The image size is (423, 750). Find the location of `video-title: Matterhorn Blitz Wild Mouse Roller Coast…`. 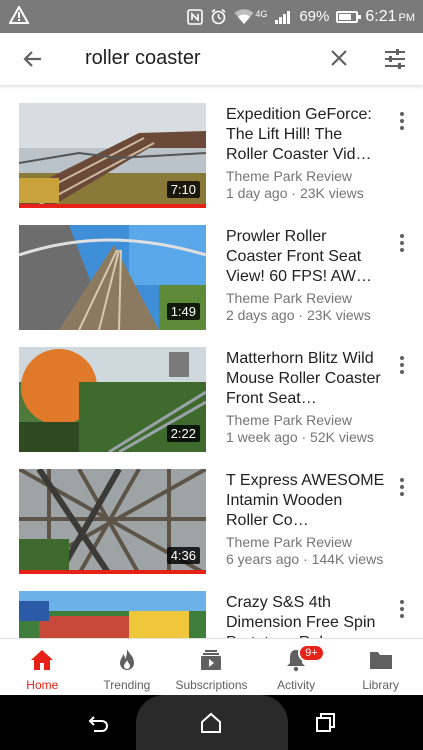

video-title: Matterhorn Blitz Wild Mouse Roller Coast… is located at coordinates (306, 379).